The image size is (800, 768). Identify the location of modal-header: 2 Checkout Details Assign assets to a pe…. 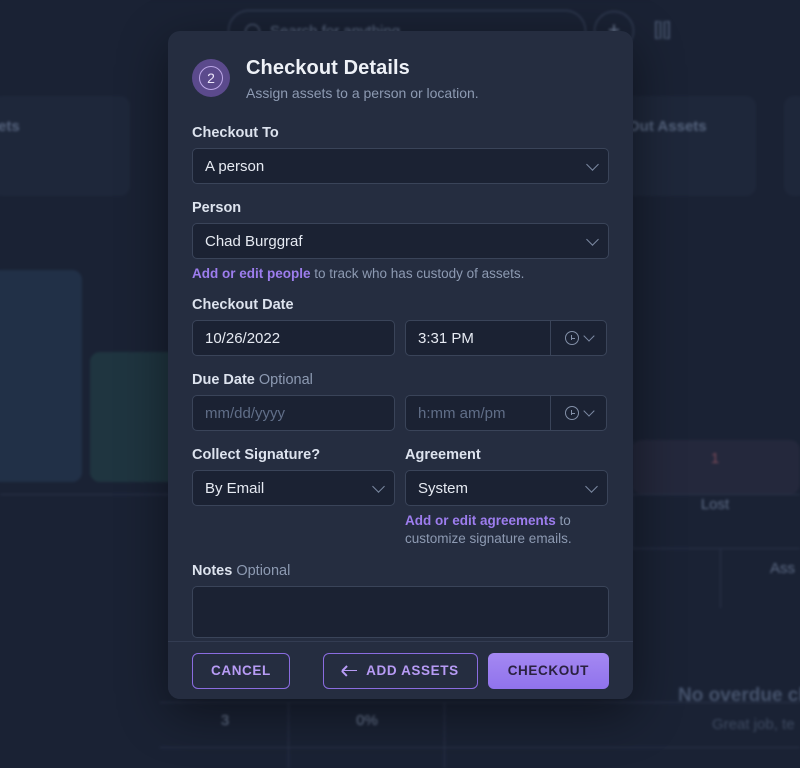
(400, 79).